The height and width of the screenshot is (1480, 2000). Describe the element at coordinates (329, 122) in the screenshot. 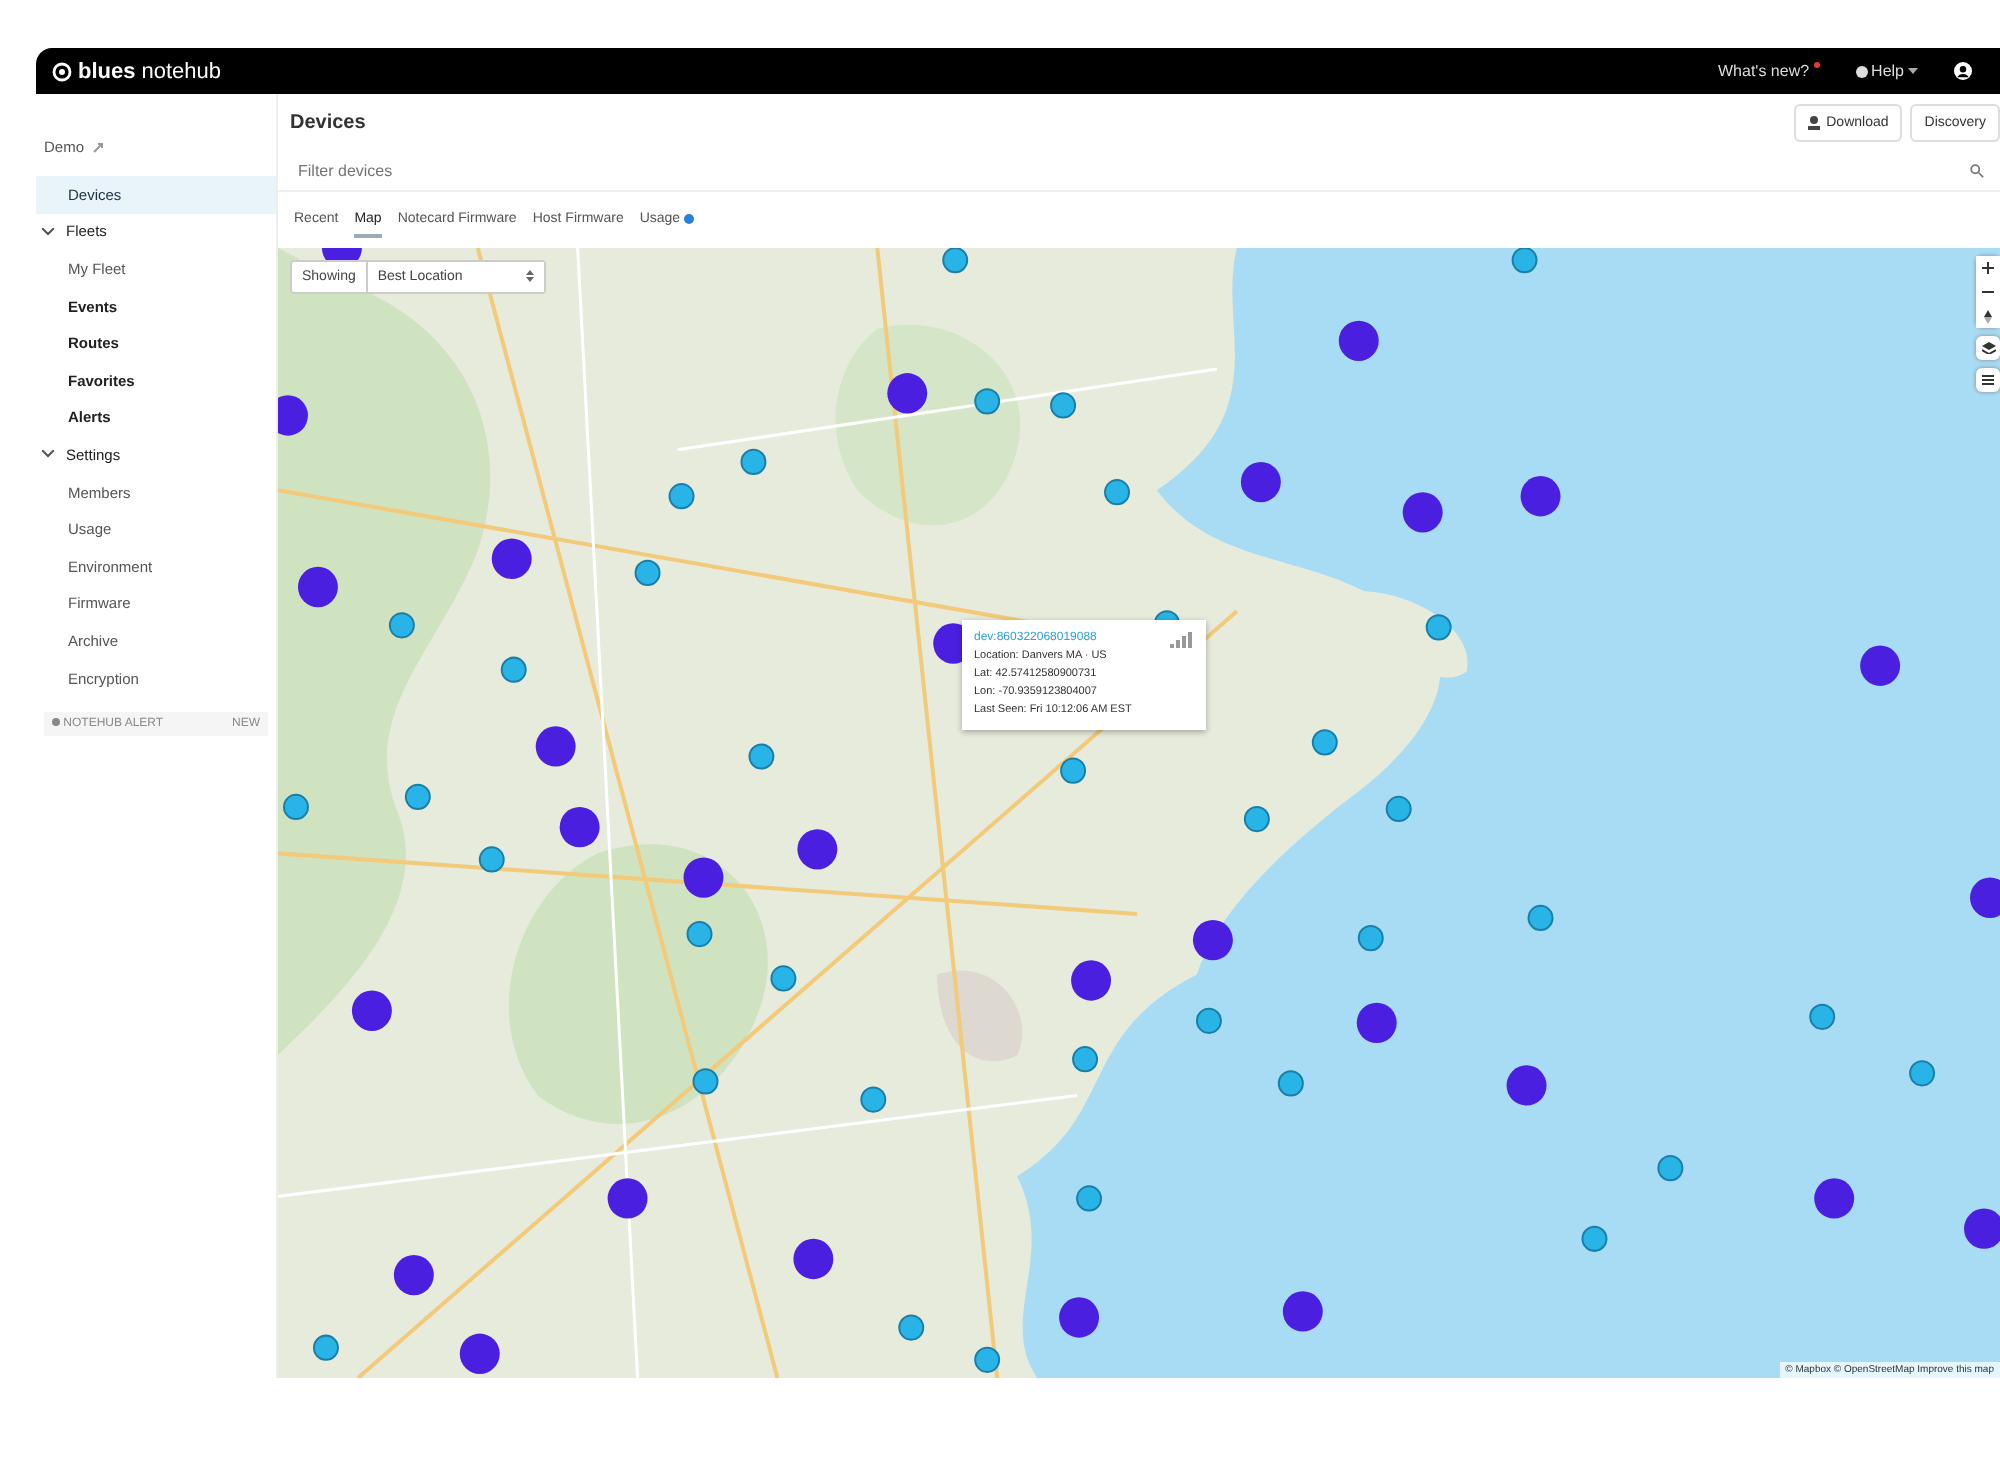

I see `page-title: Devices` at that location.